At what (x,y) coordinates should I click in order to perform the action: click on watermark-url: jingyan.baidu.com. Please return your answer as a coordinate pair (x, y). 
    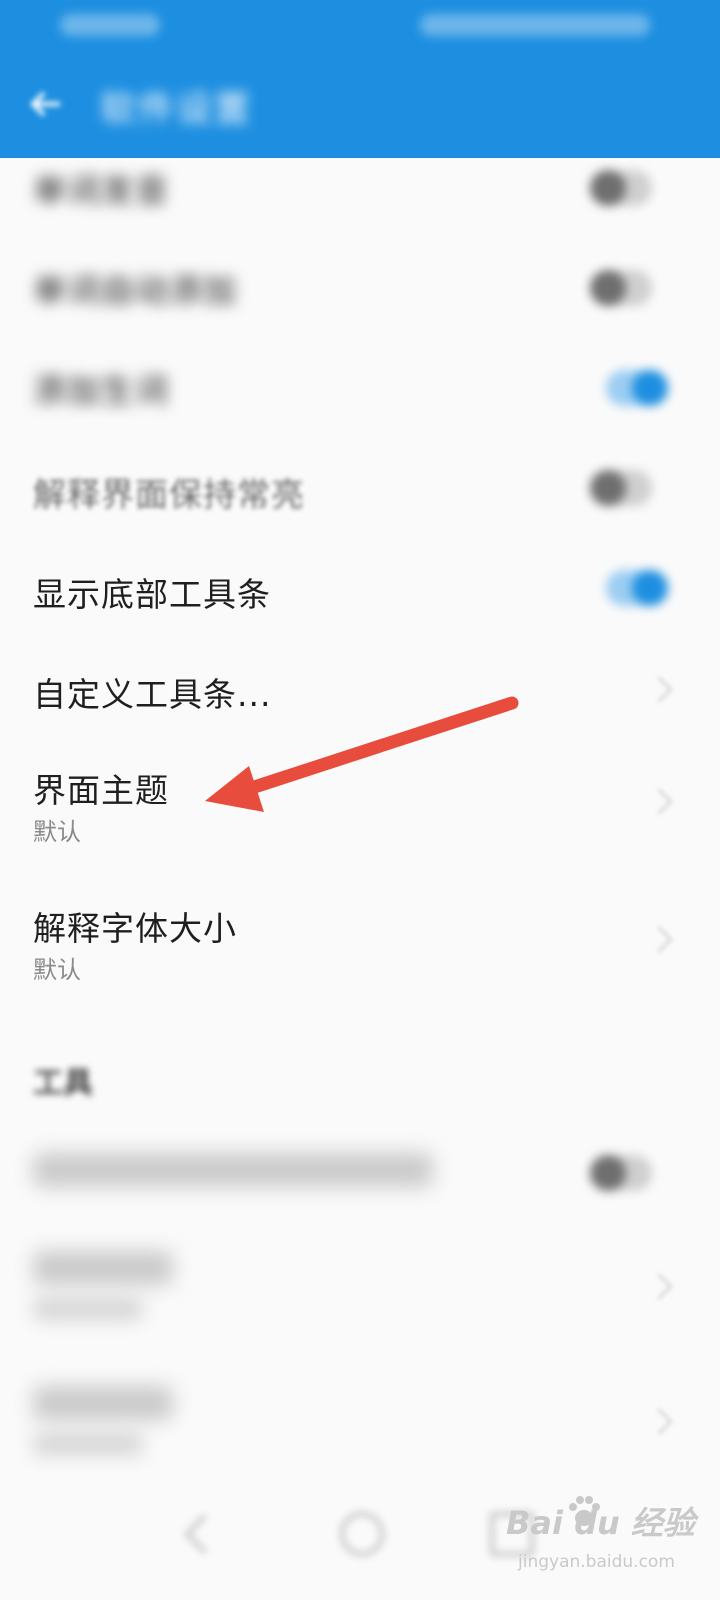
    Looking at the image, I should click on (596, 1562).